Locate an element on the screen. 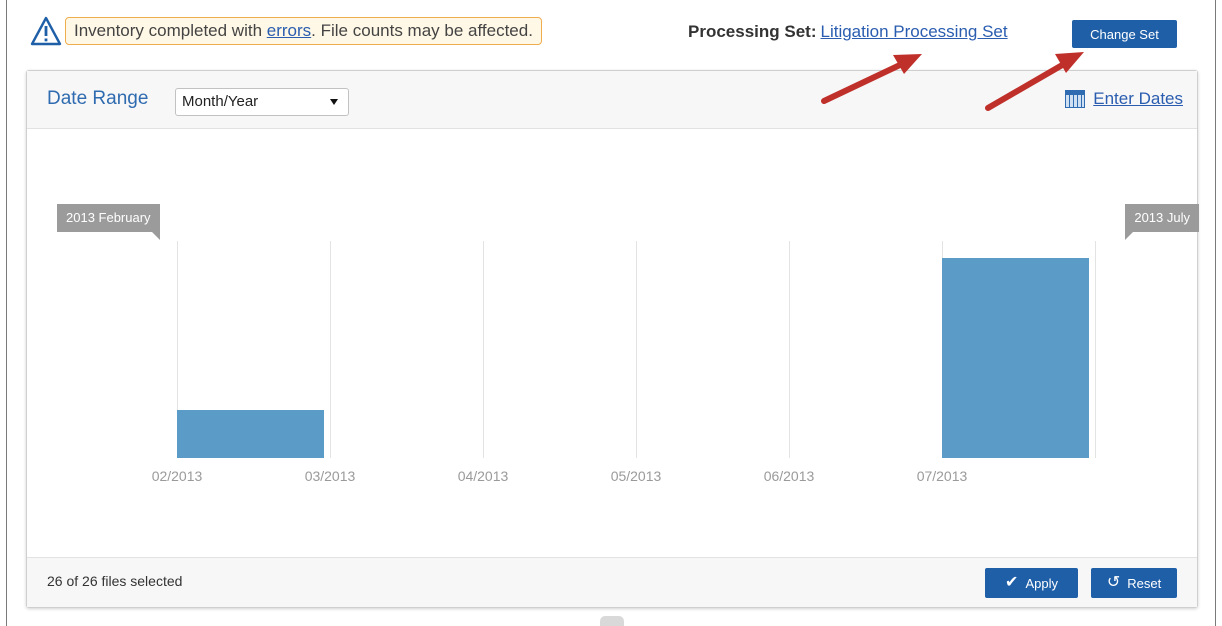  x-tick-label: 05/2013 is located at coordinates (636, 476).